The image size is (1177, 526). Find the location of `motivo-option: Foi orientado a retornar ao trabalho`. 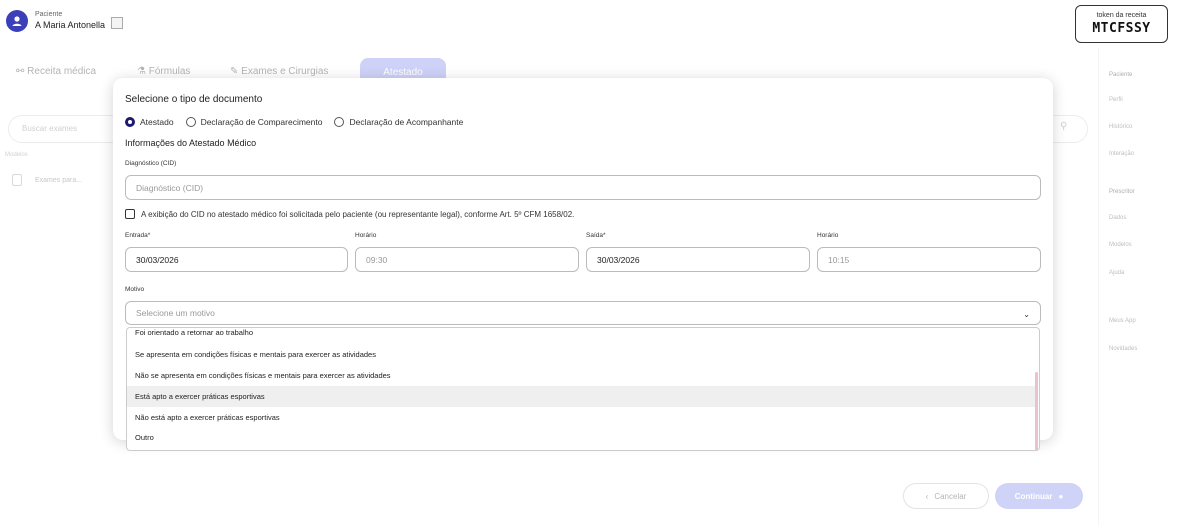

motivo-option: Foi orientado a retornar ao trabalho is located at coordinates (582, 335).